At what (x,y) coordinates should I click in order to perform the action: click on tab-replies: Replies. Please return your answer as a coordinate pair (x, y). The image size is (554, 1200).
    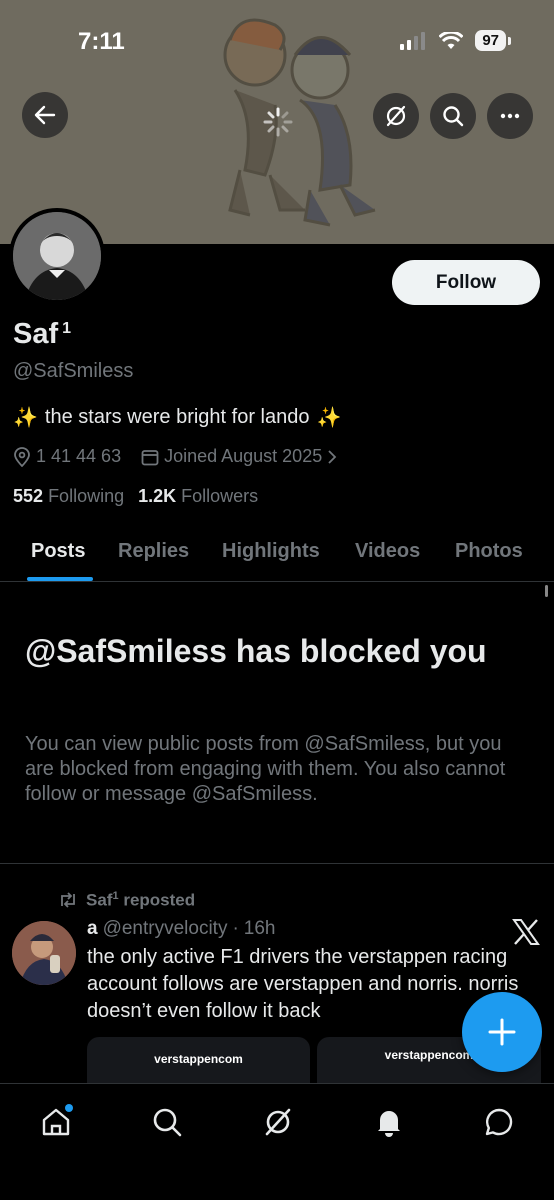
    Looking at the image, I should click on (153, 551).